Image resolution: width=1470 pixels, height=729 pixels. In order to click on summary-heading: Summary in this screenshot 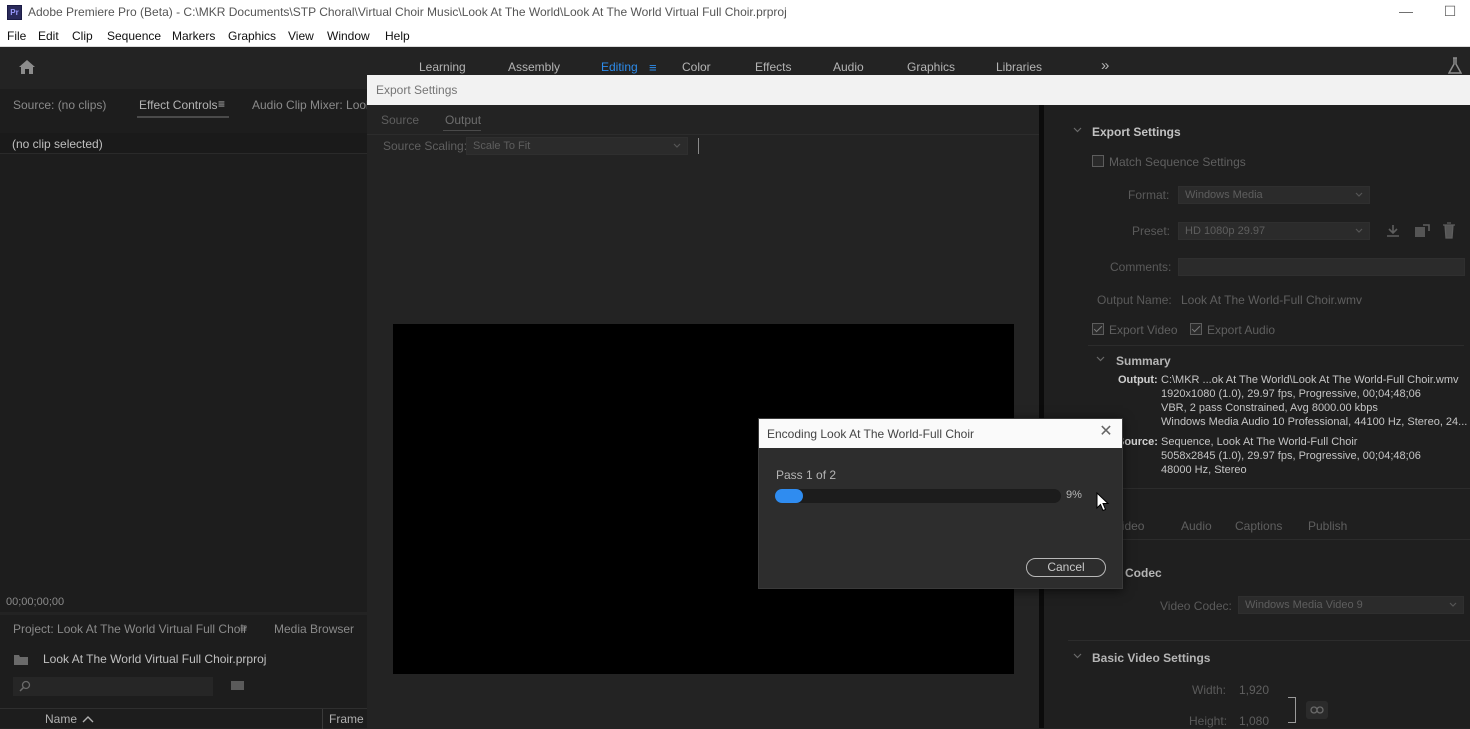, I will do `click(1143, 361)`.